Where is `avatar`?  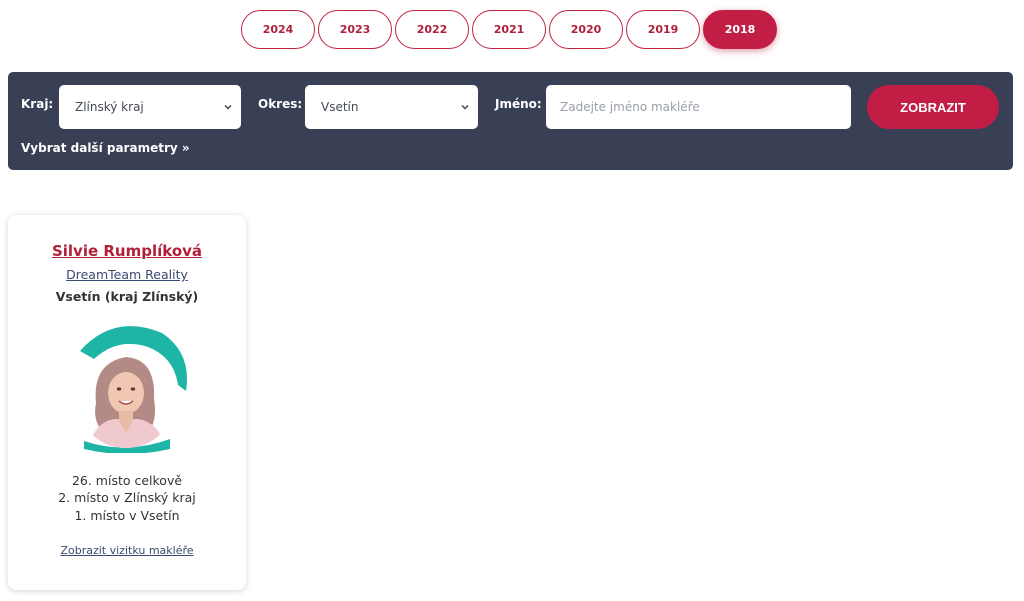
avatar is located at coordinates (131, 389).